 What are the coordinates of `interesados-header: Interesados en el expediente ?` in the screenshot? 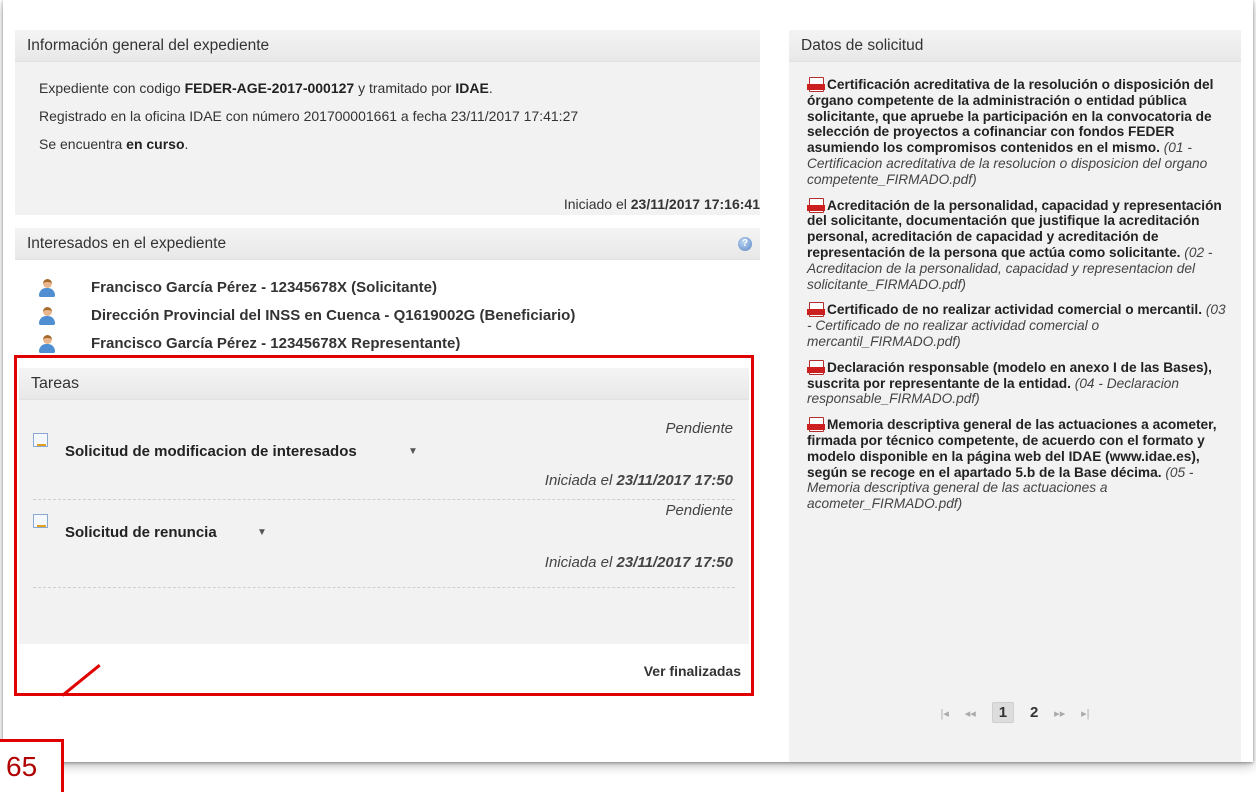 It's located at (387, 244).